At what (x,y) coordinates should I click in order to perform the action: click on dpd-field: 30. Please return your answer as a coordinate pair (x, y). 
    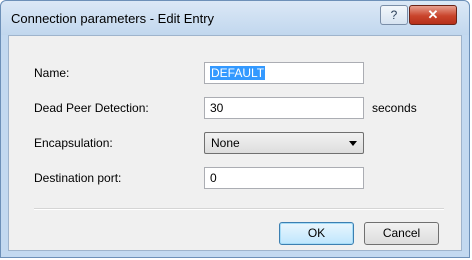
    Looking at the image, I should click on (284, 108).